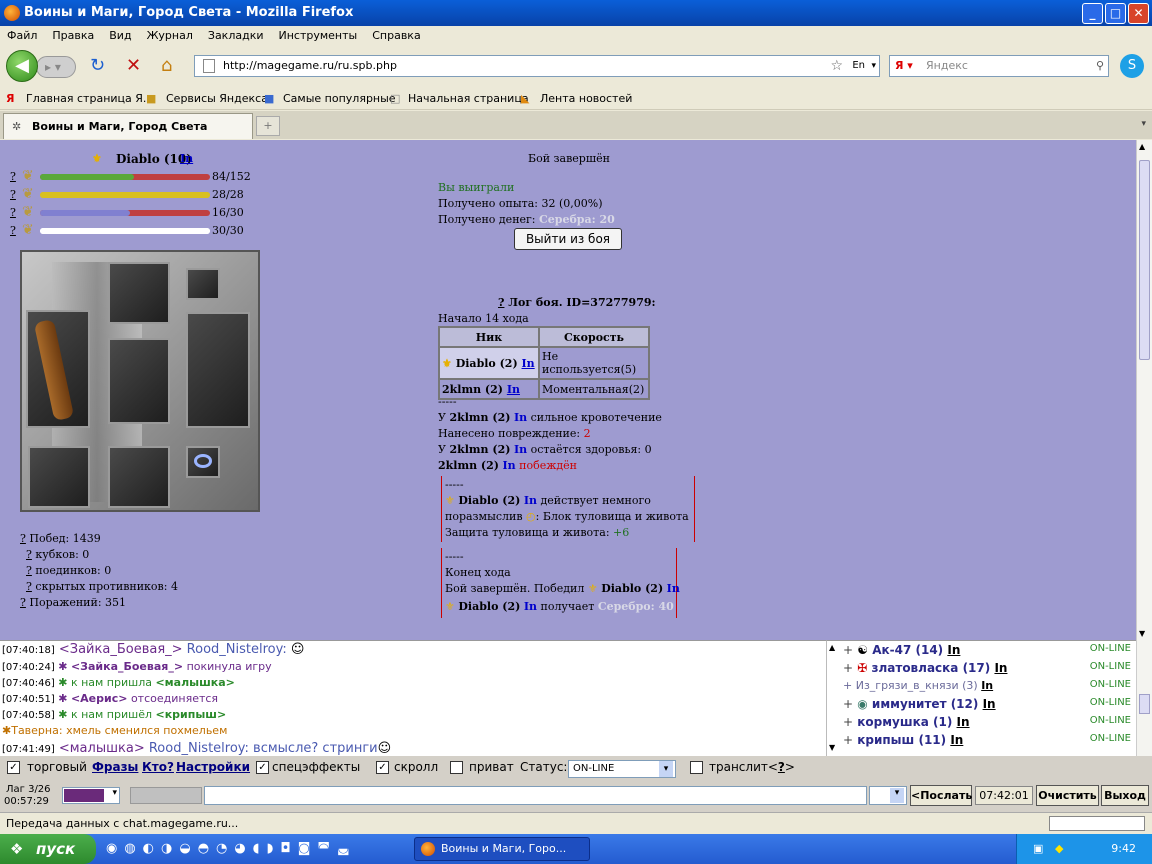 The height and width of the screenshot is (864, 1152). Describe the element at coordinates (133, 66) in the screenshot. I see `stop-icon: ✕` at that location.